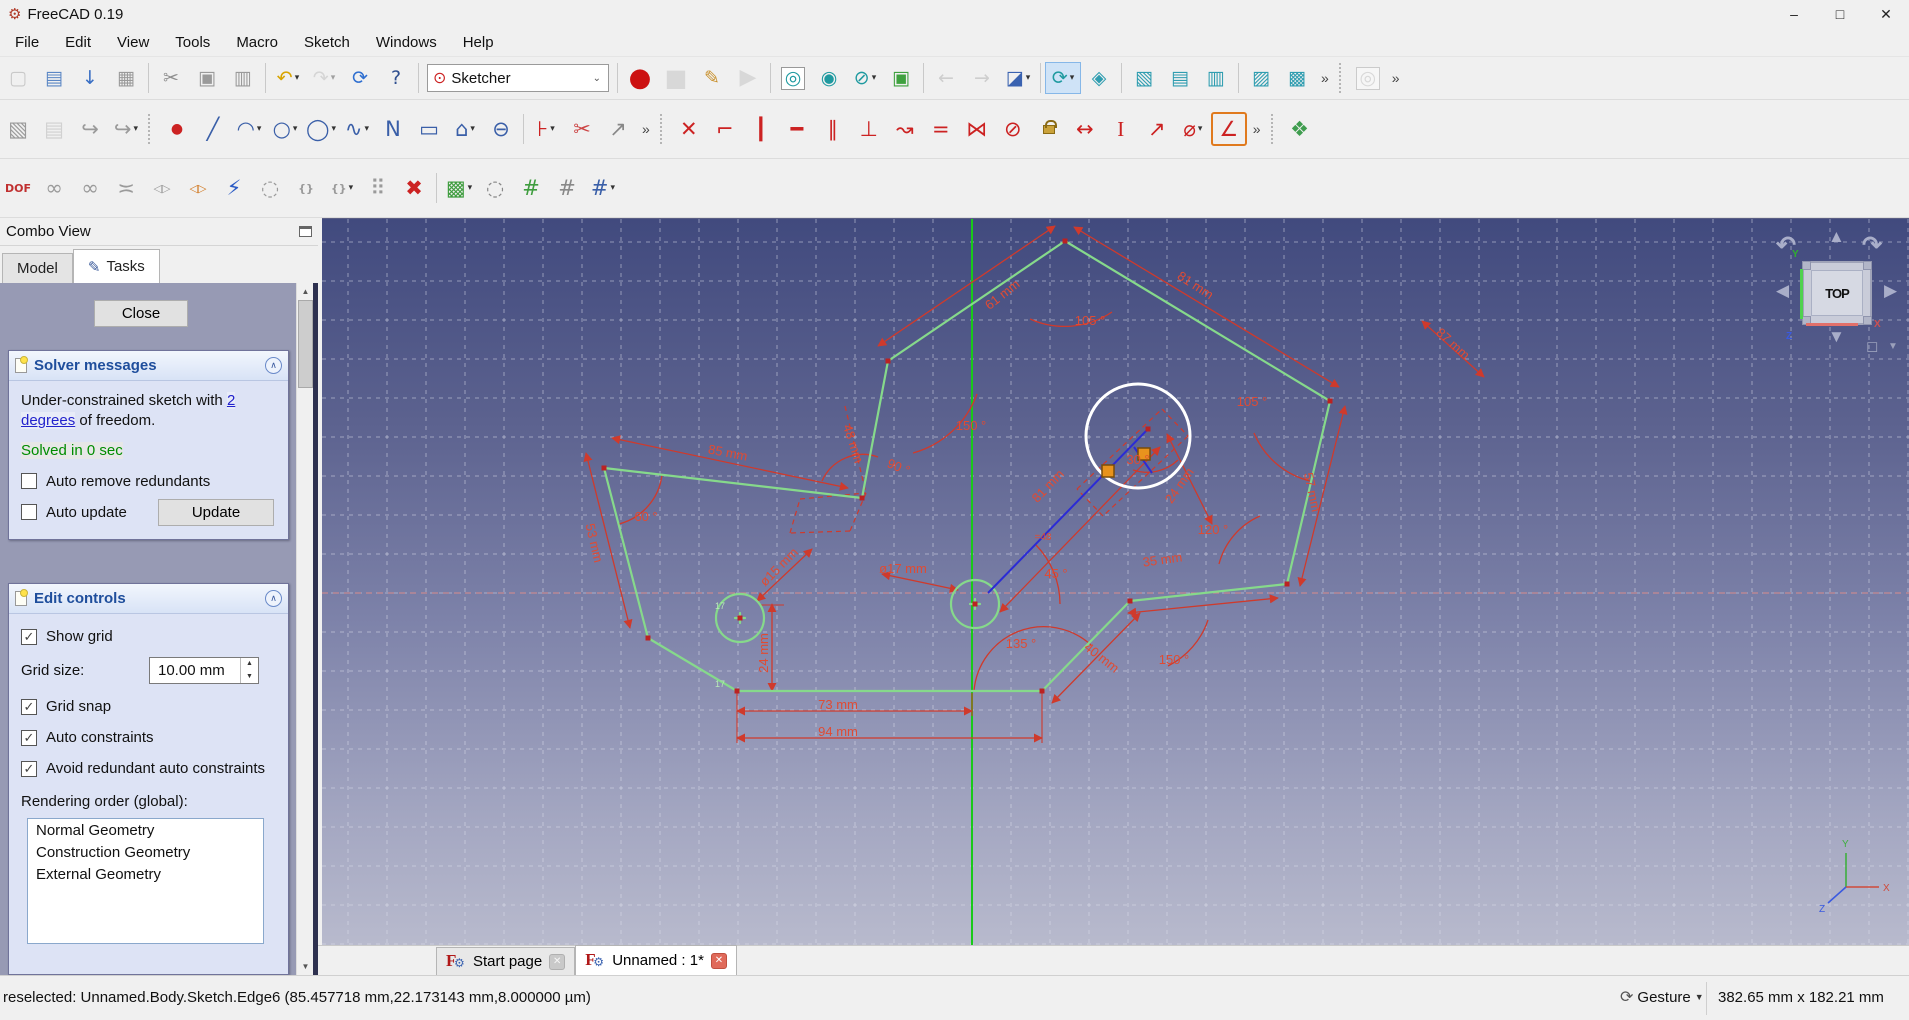  What do you see at coordinates (1872, 346) in the screenshot?
I see `nav-small-cube-icon: ◻` at bounding box center [1872, 346].